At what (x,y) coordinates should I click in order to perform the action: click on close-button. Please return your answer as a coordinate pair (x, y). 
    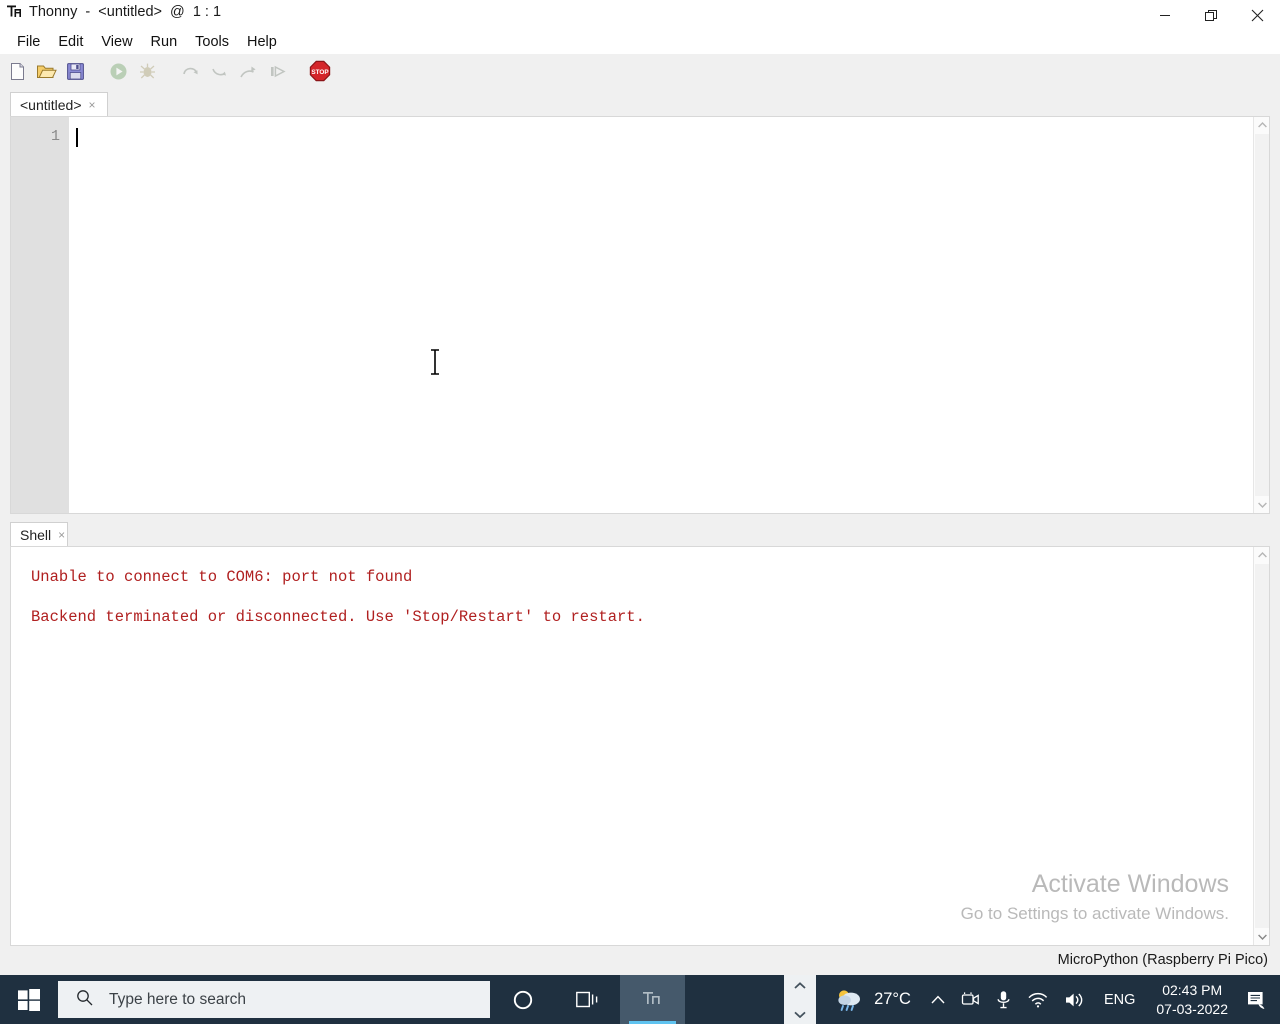
    Looking at the image, I should click on (1257, 15).